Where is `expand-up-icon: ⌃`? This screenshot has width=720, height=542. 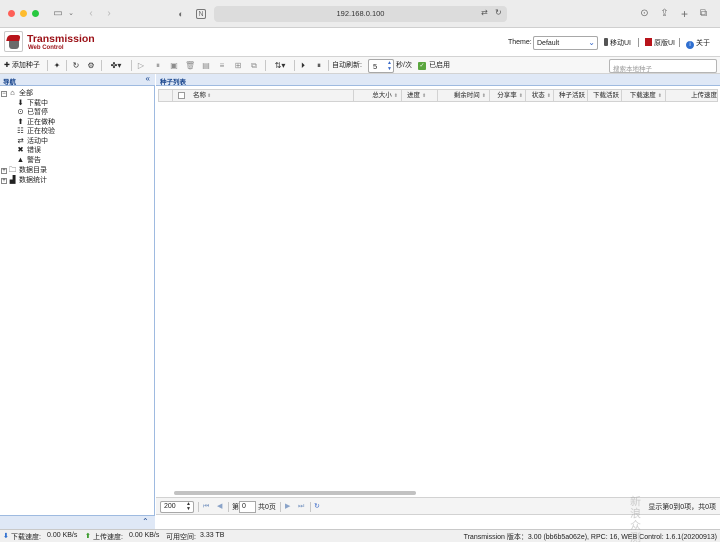 expand-up-icon: ⌃ is located at coordinates (145, 521).